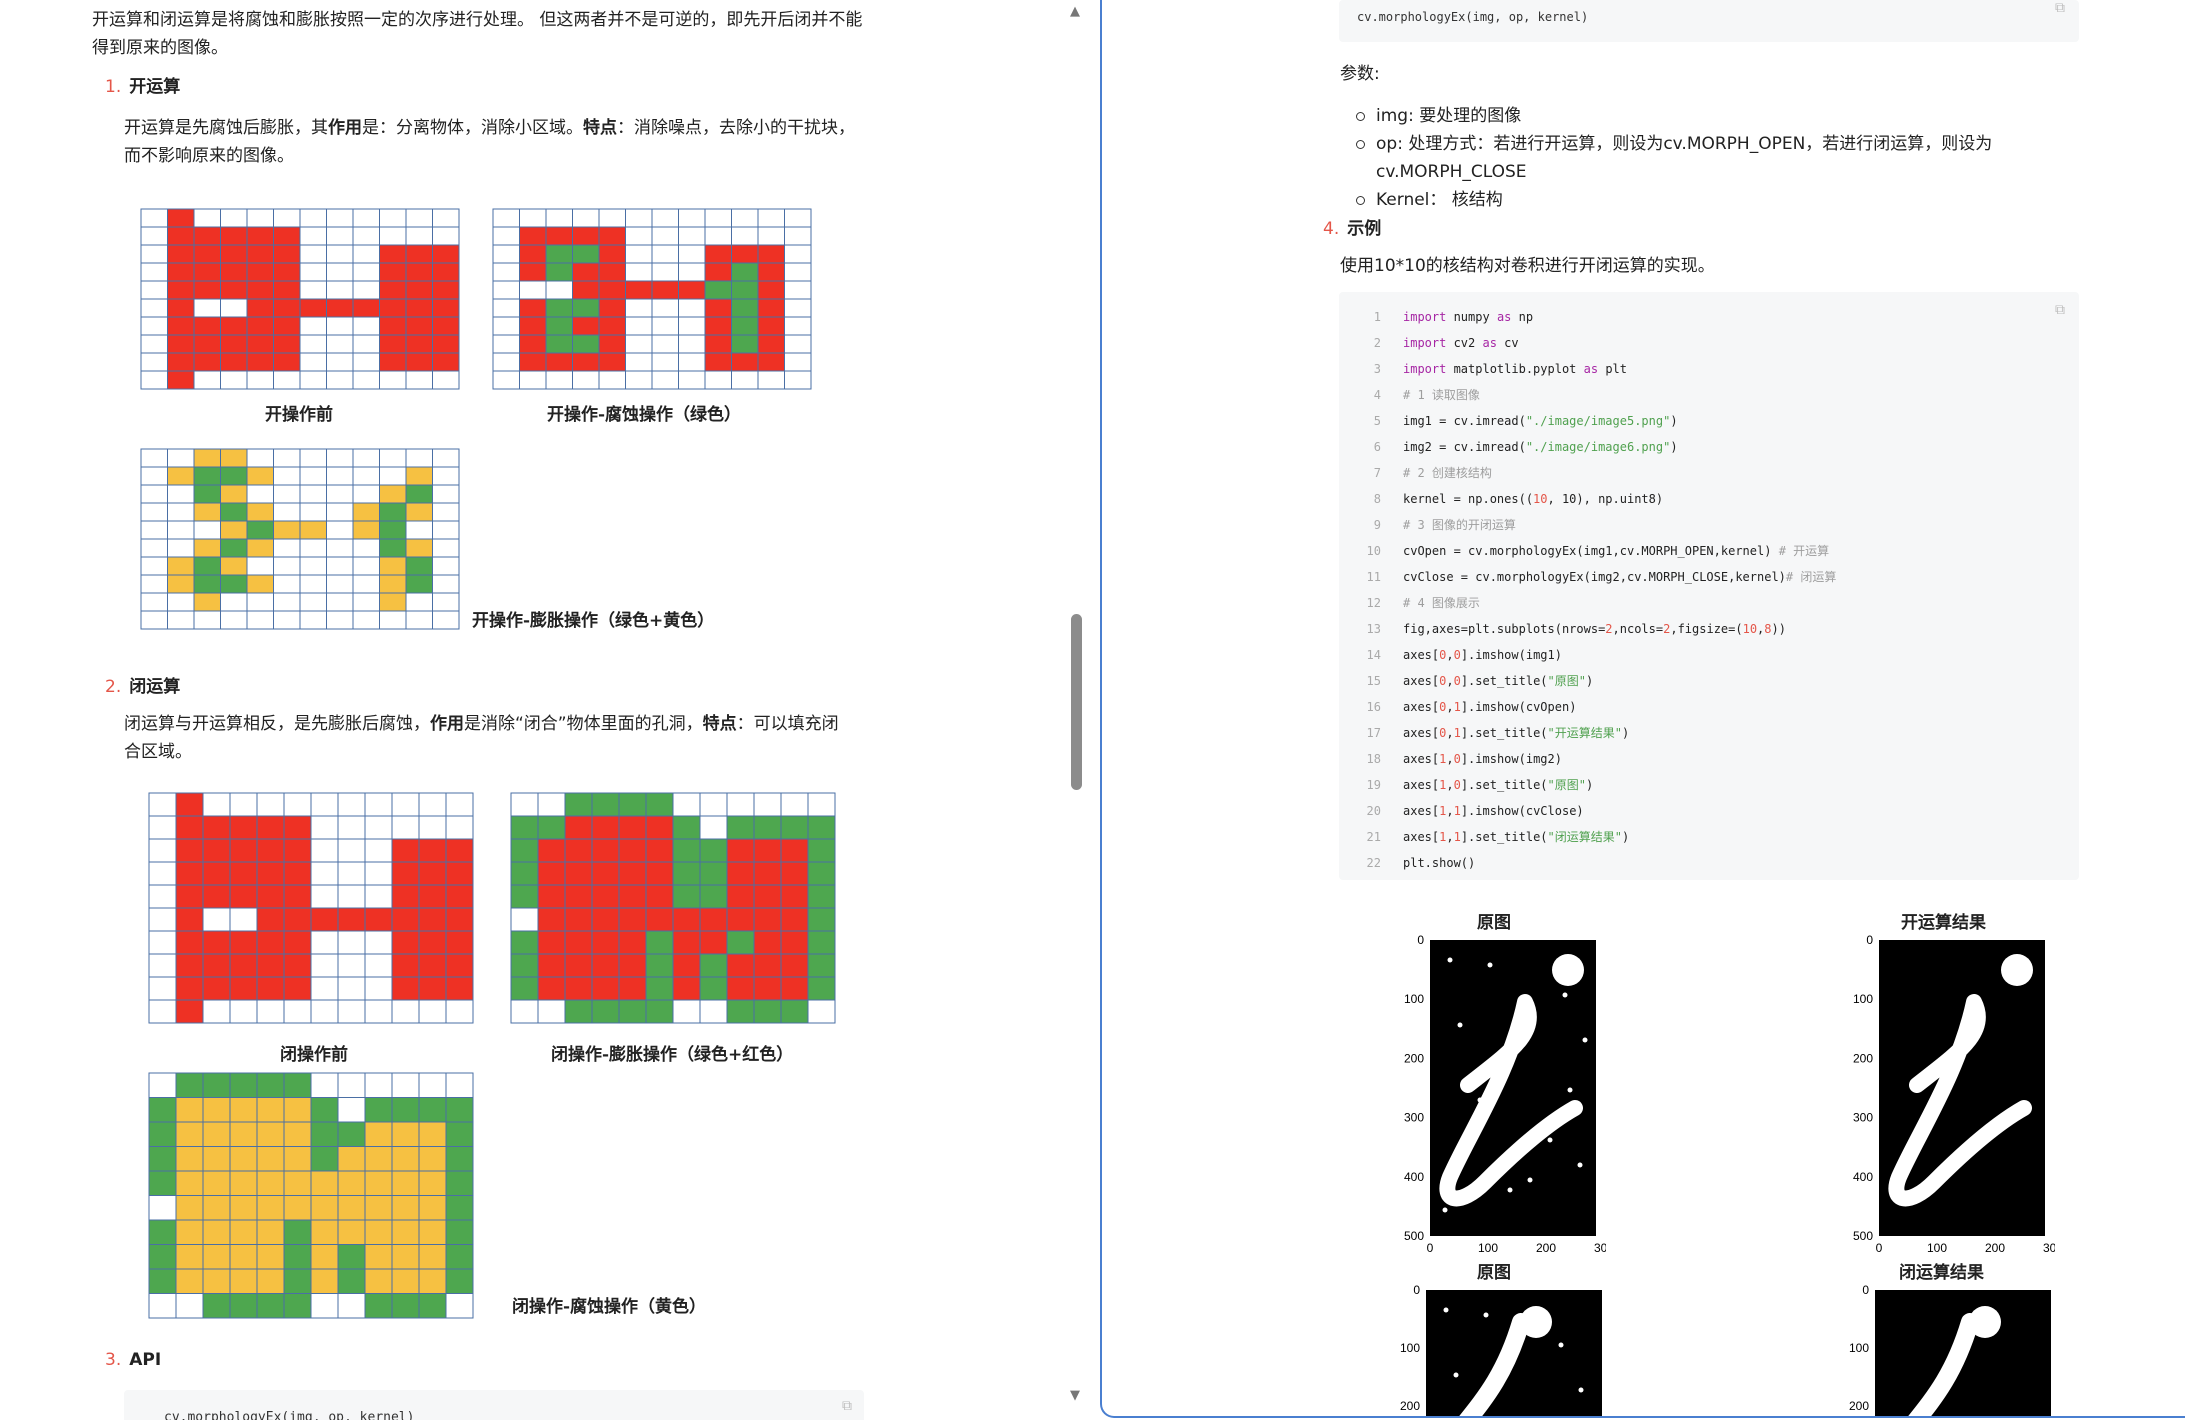 This screenshot has height=1420, width=2185. I want to click on vertical-scrollbar: ▲ ▼, so click(1076, 710).